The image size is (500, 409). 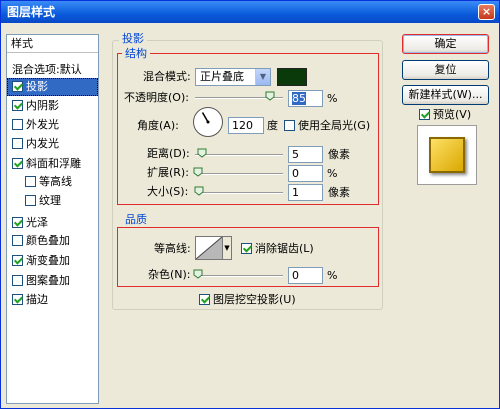 I want to click on contour-curve-icon, so click(x=209, y=248).